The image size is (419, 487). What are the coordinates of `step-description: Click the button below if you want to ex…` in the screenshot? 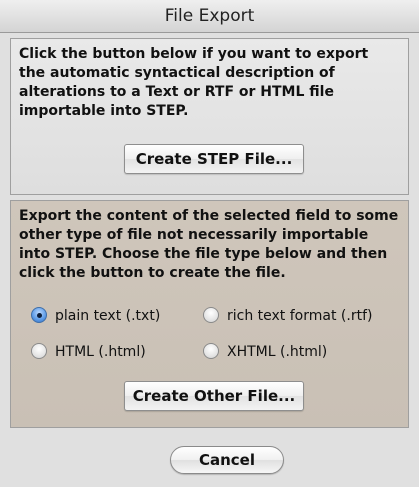 It's located at (194, 82).